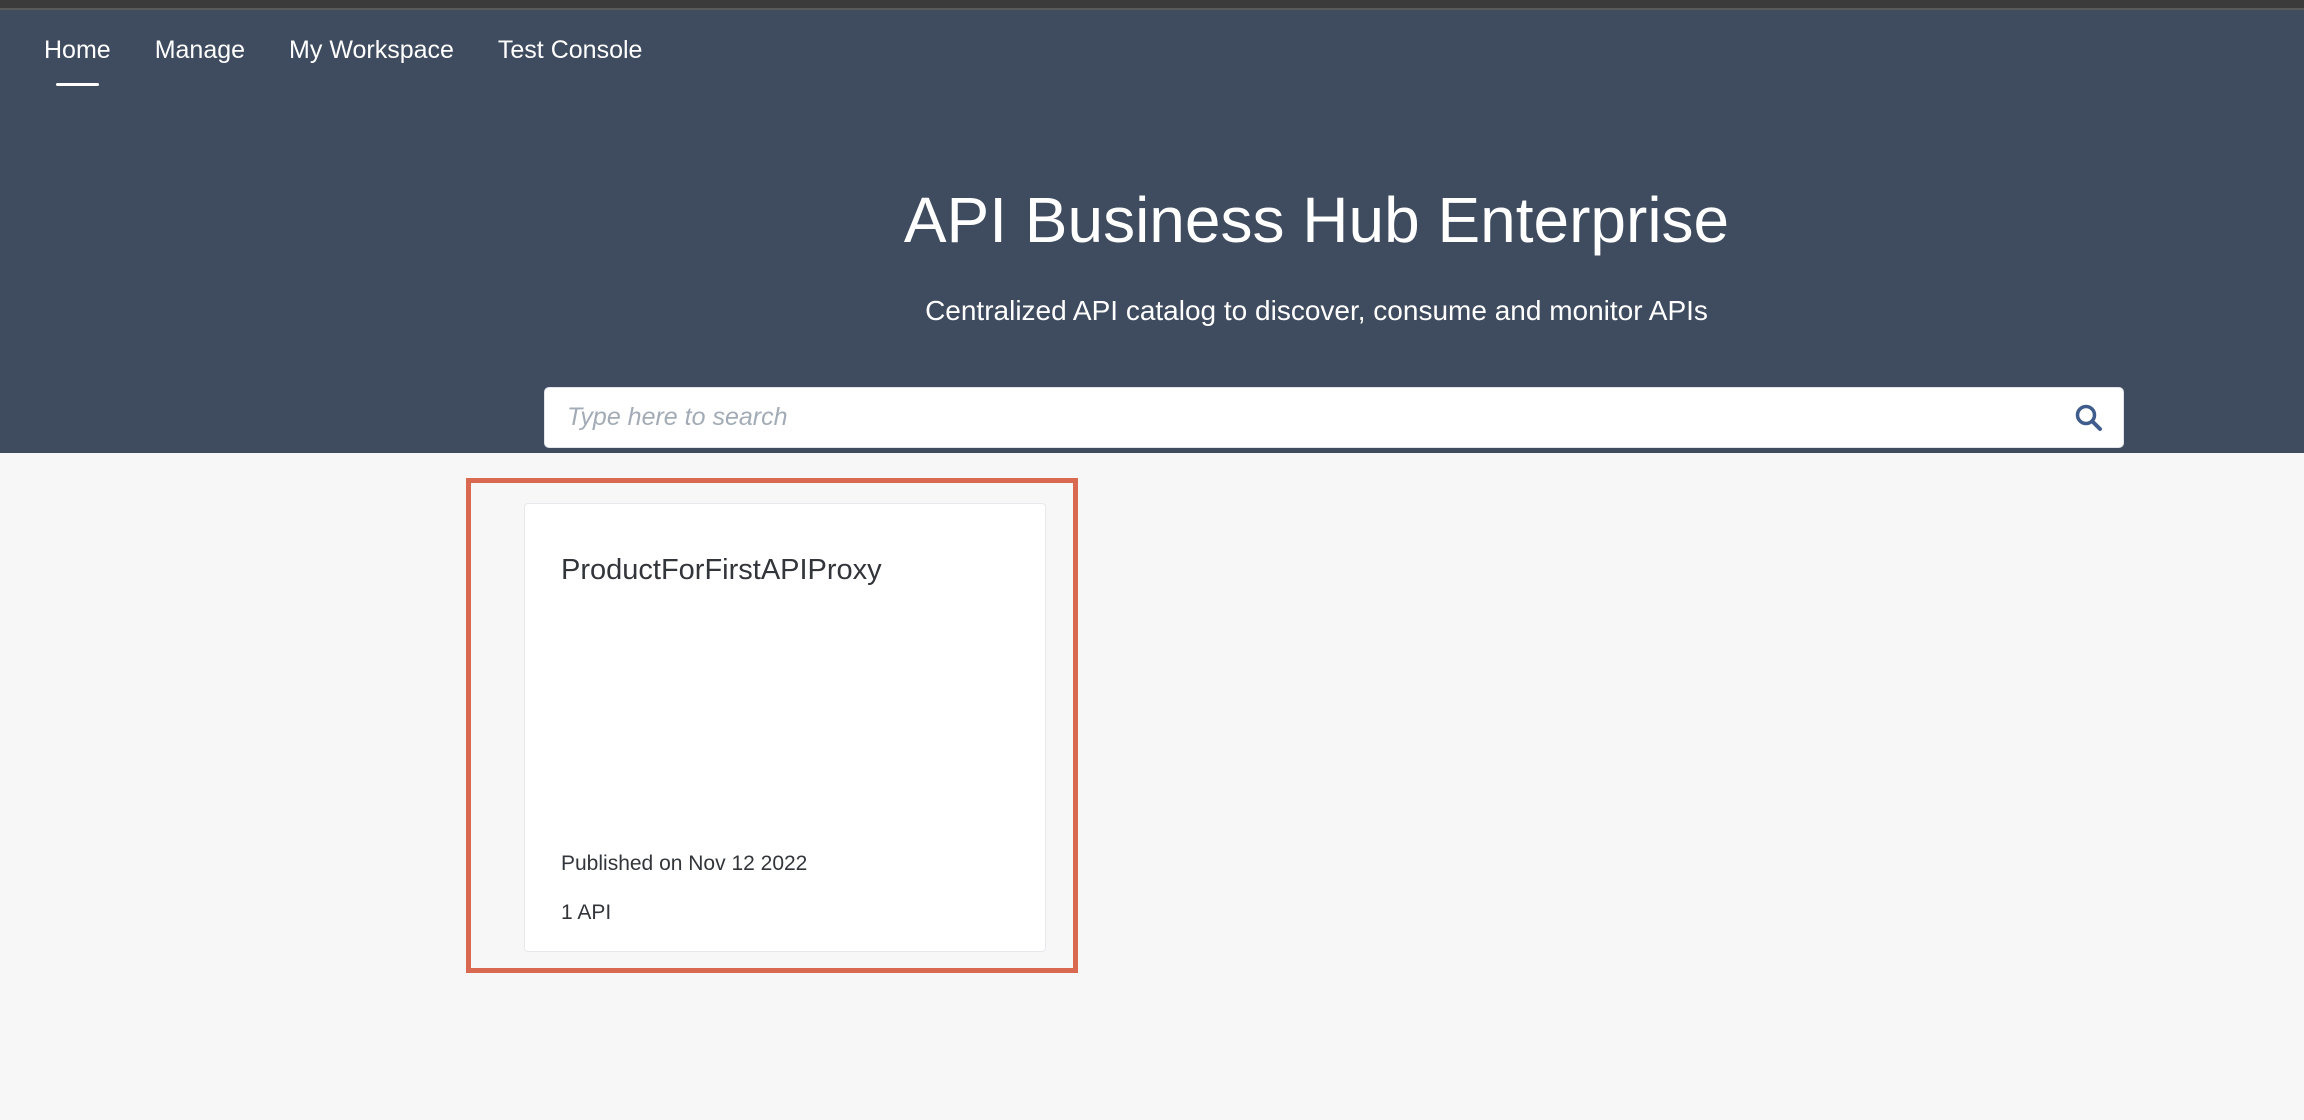 The width and height of the screenshot is (2304, 1120). What do you see at coordinates (684, 863) in the screenshot?
I see `published-date: Published on Nov 12 2022` at bounding box center [684, 863].